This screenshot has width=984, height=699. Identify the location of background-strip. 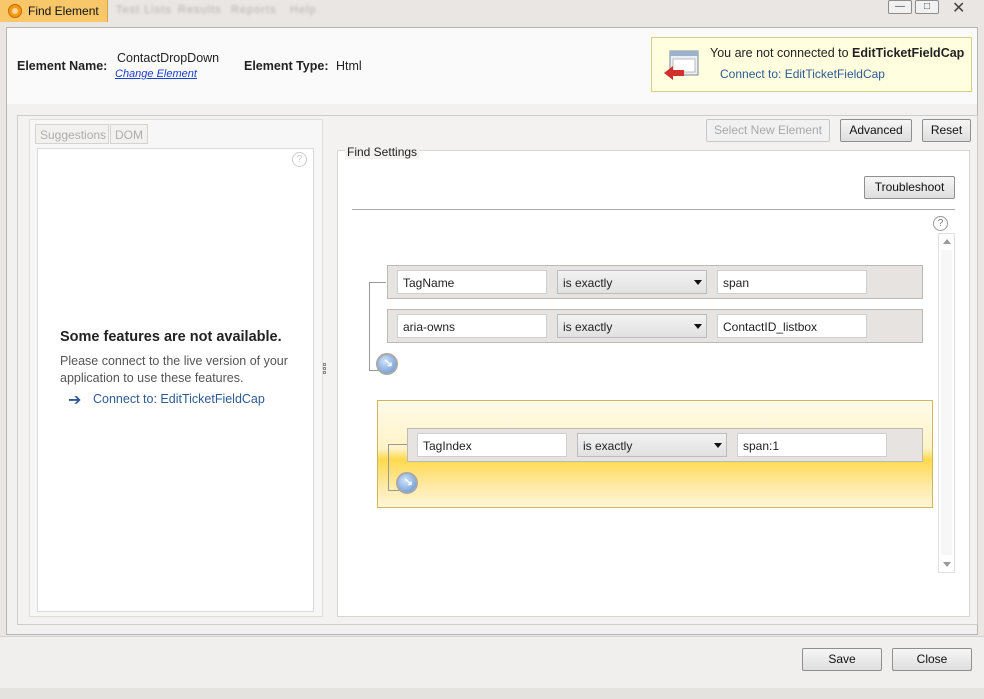
(492, 693).